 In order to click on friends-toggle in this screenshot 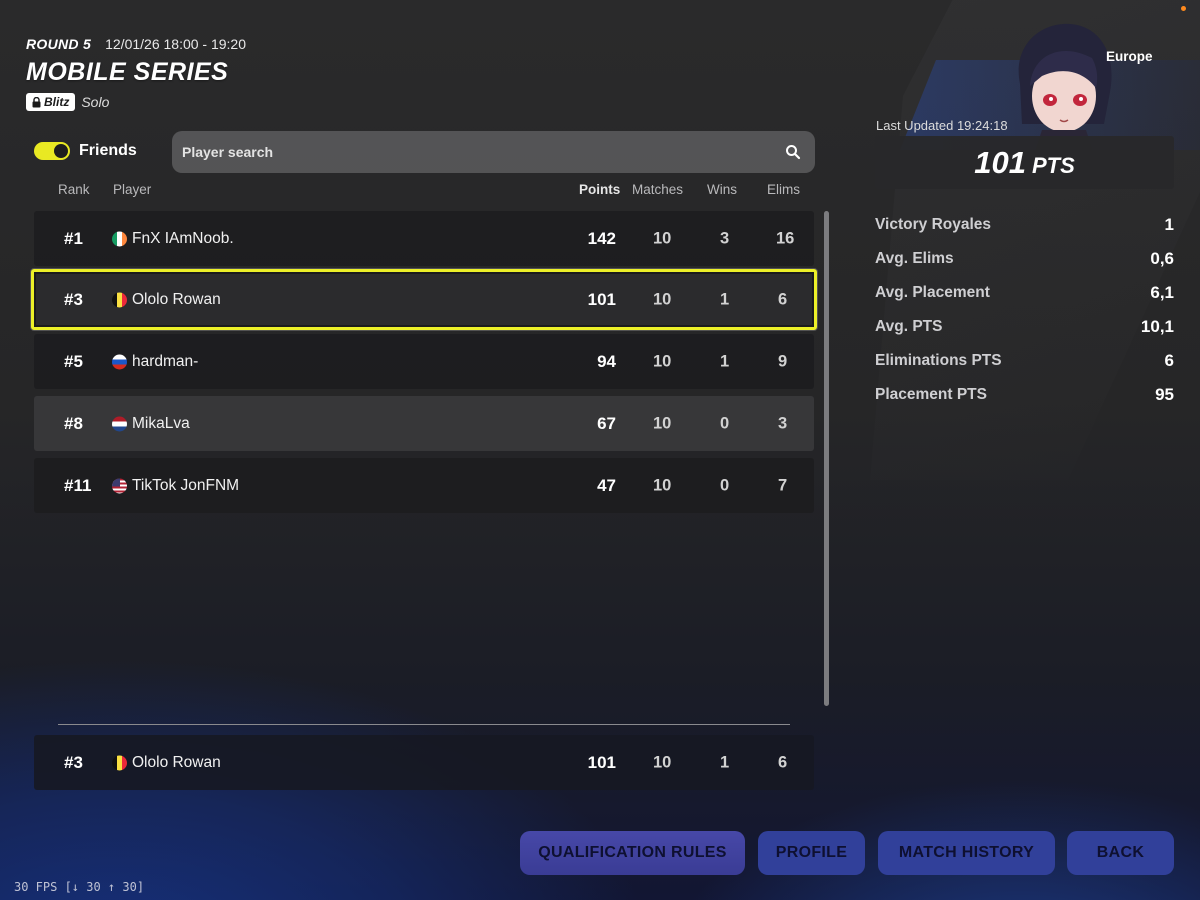, I will do `click(52, 151)`.